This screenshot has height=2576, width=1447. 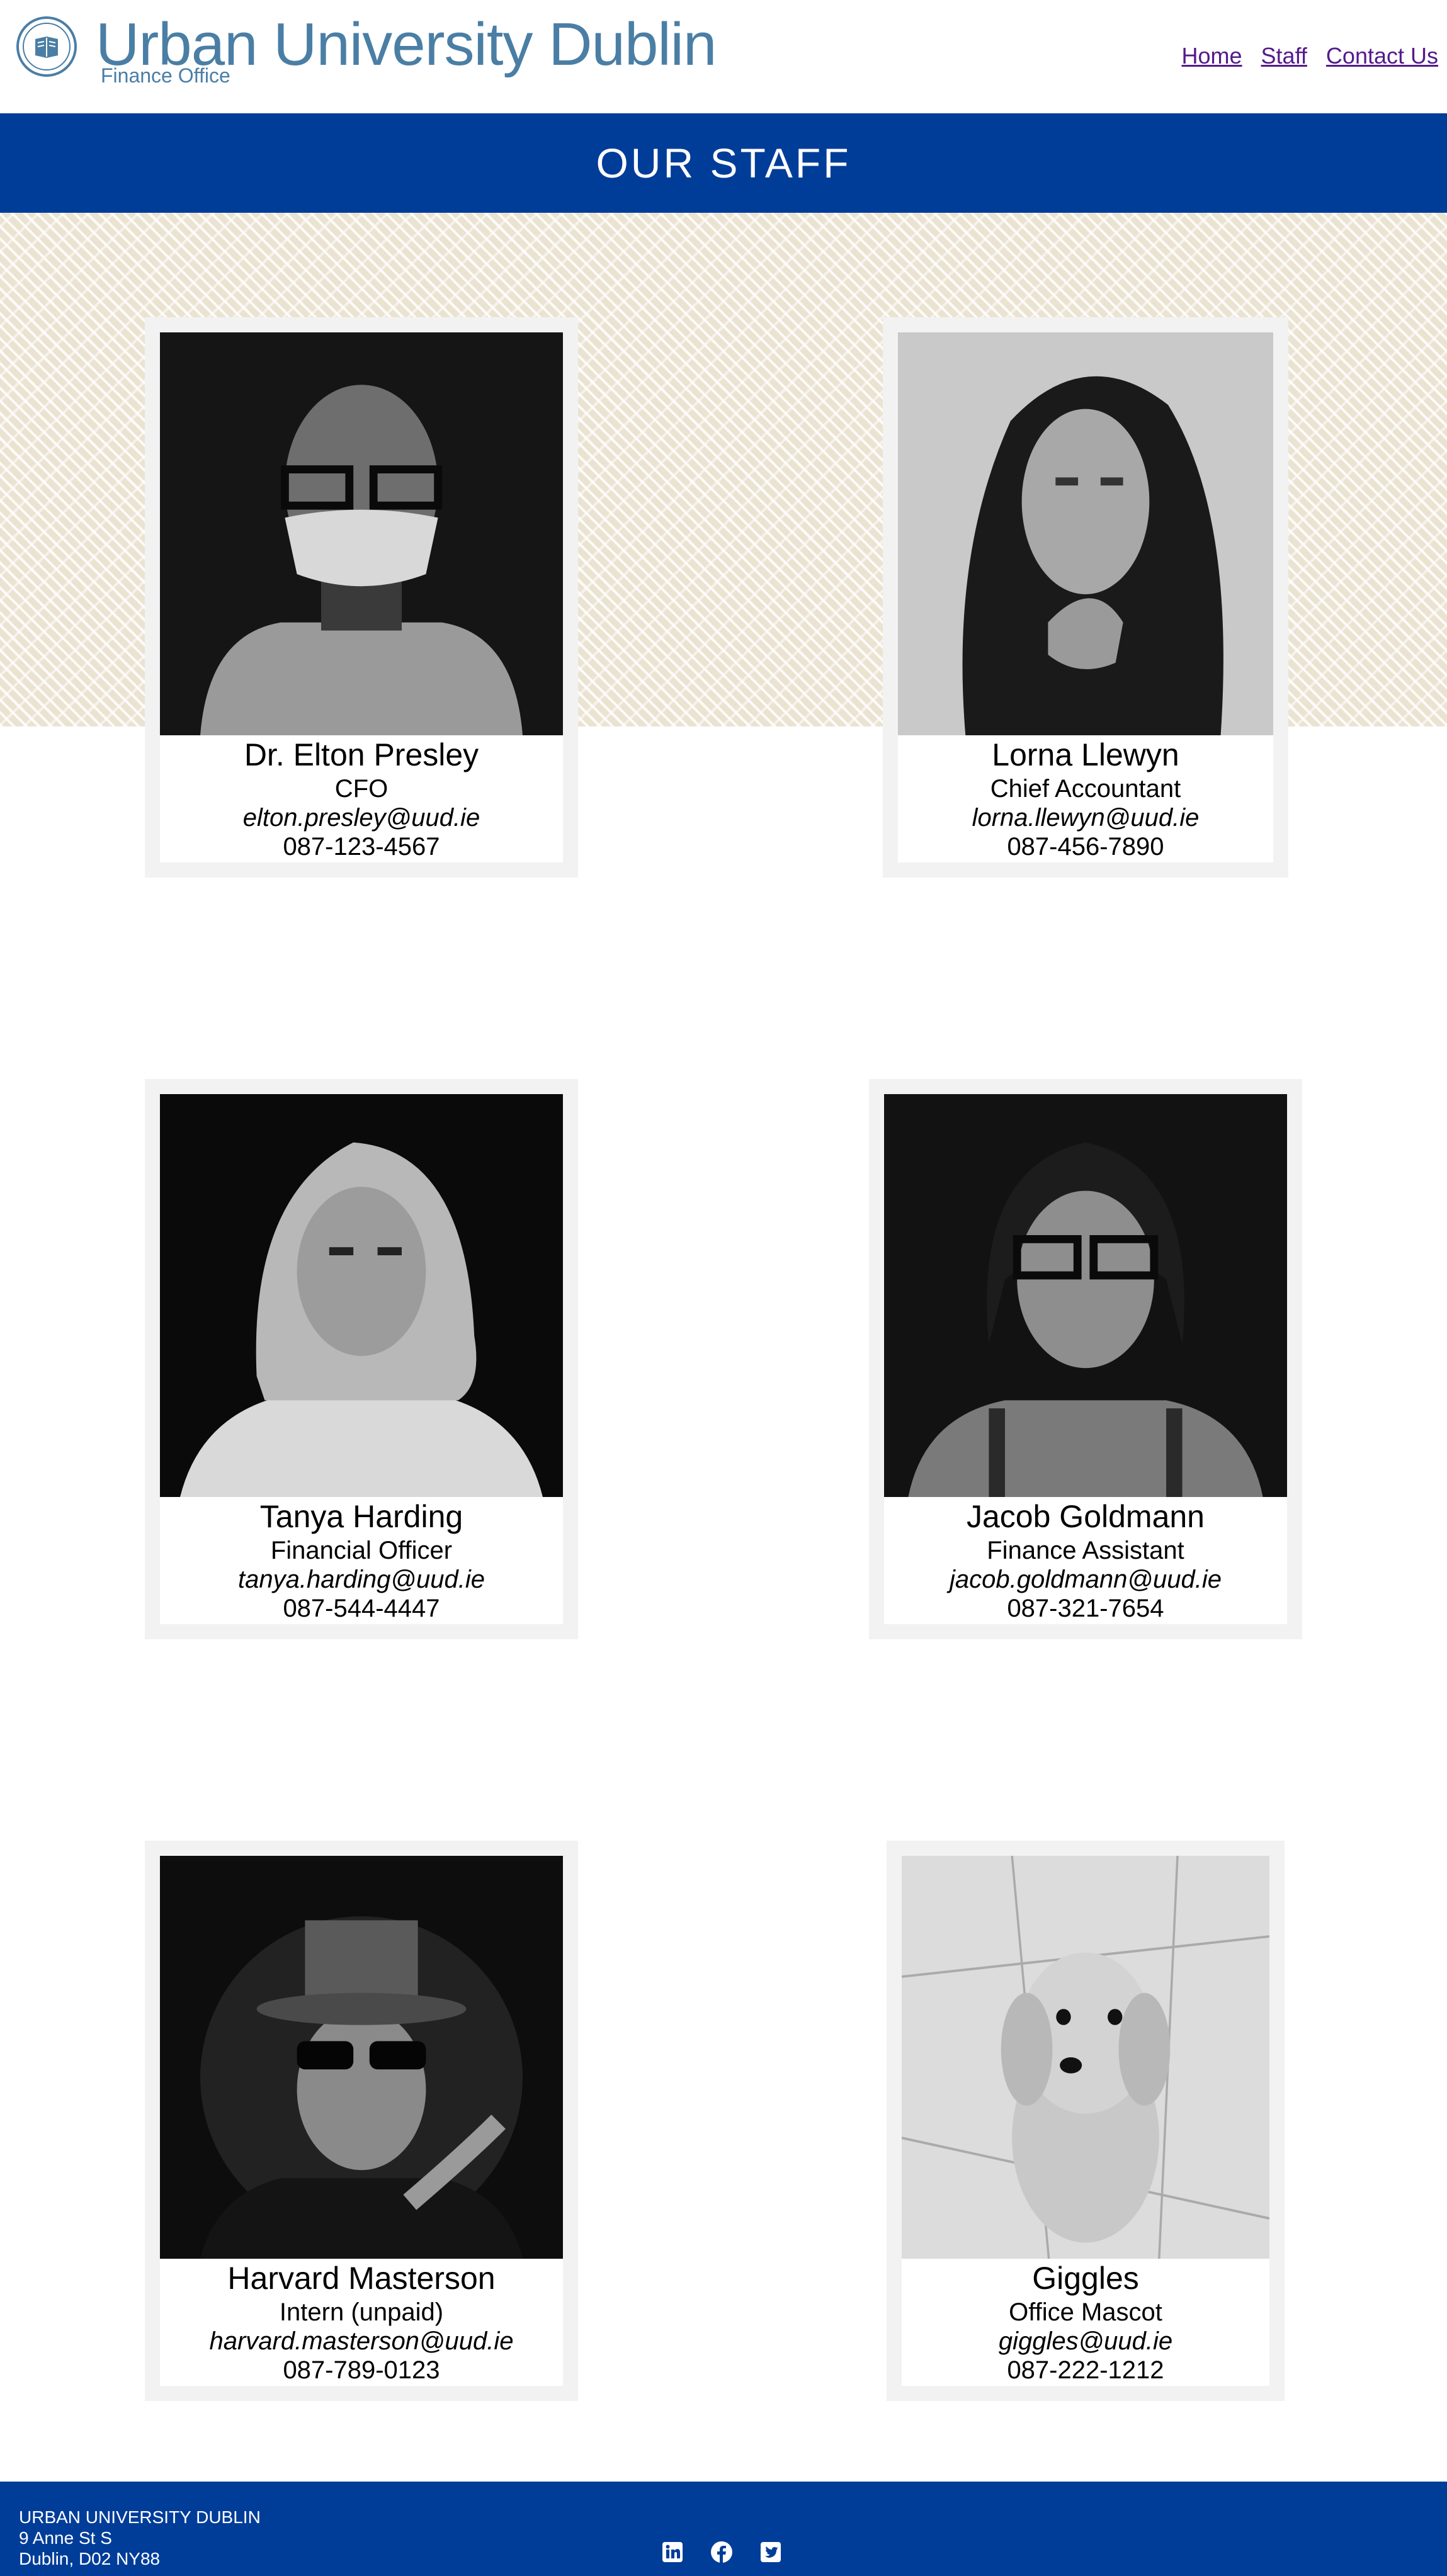 What do you see at coordinates (1382, 56) in the screenshot?
I see `nav-contact-link: Contact Us` at bounding box center [1382, 56].